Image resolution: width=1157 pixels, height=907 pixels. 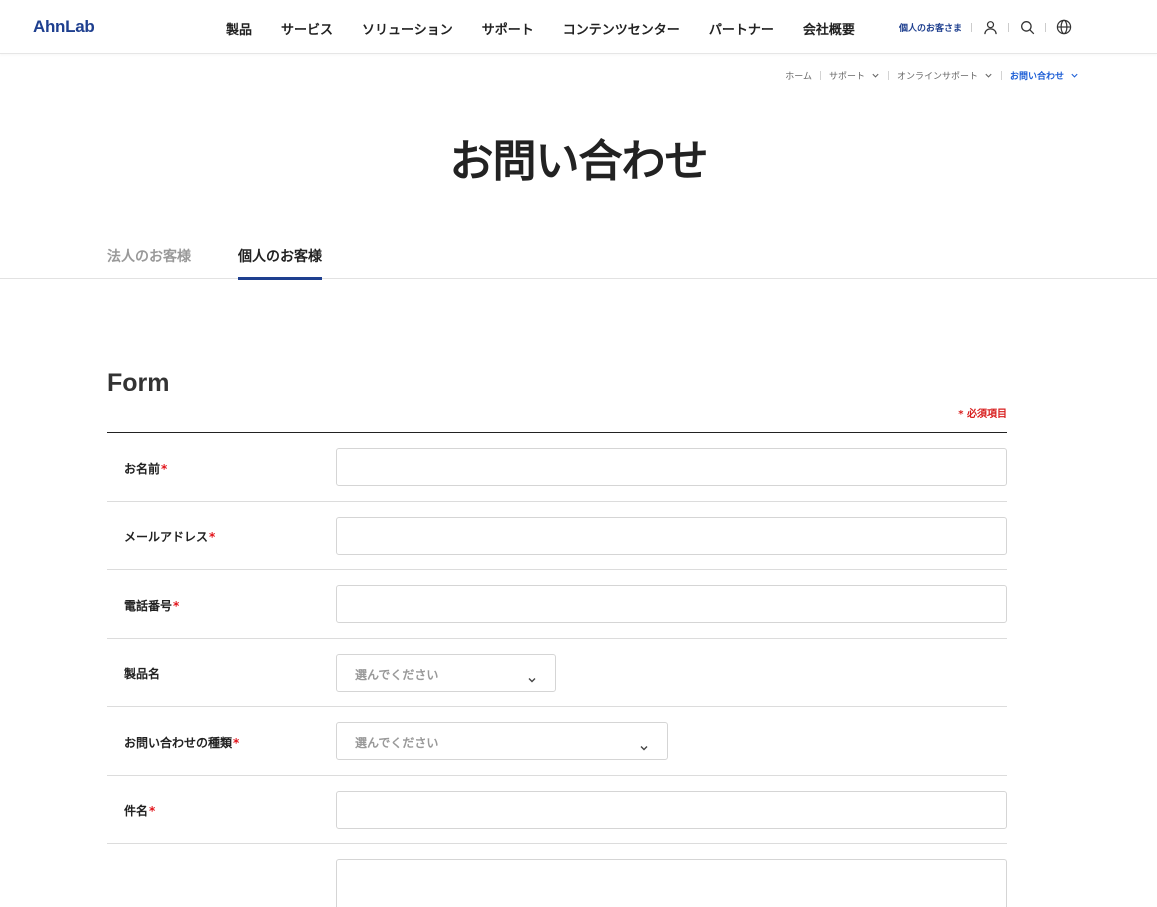 I want to click on name-label-text: お名前, so click(x=142, y=469).